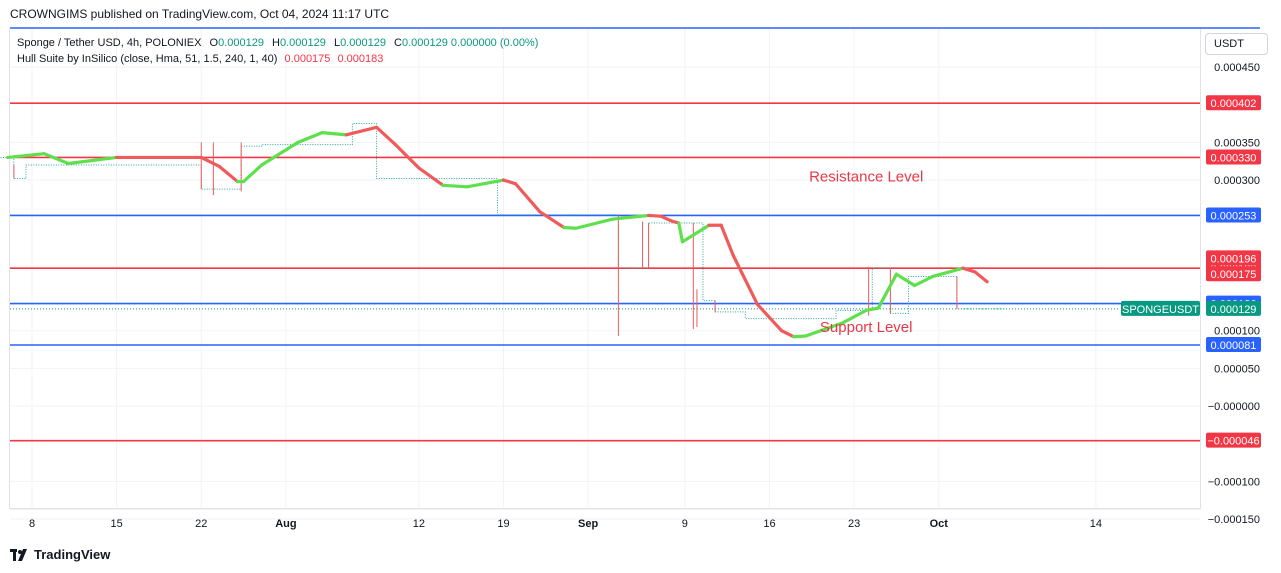  What do you see at coordinates (214, 43) in the screenshot?
I see `open-label: O` at bounding box center [214, 43].